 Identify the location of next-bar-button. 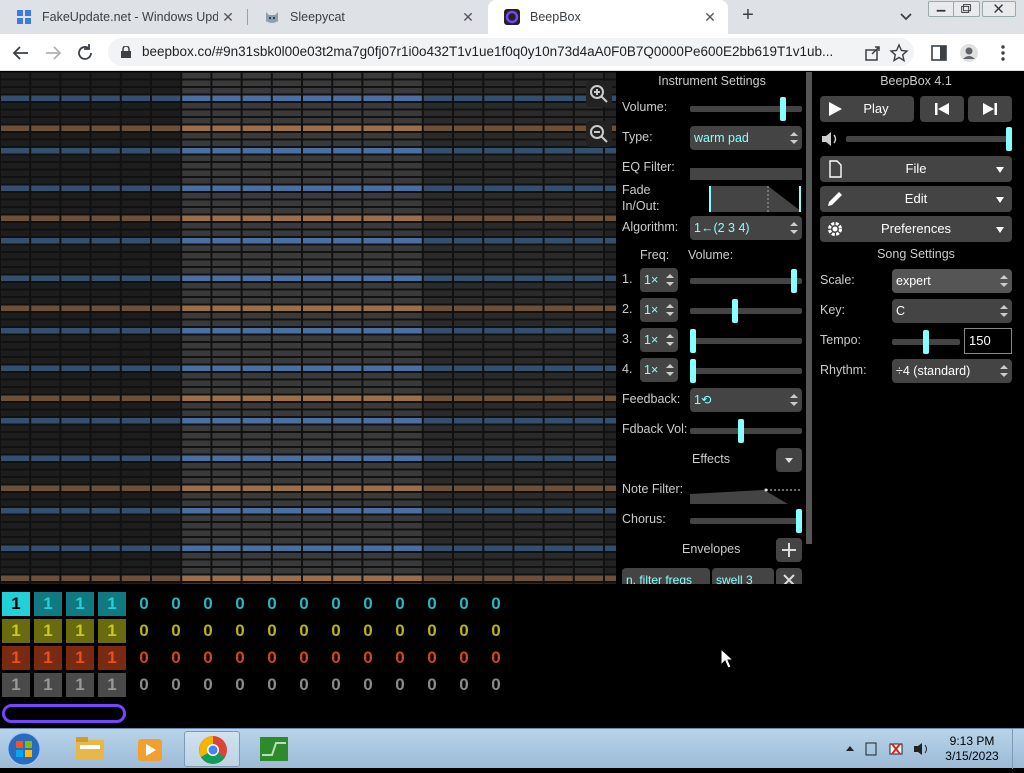
(990, 109).